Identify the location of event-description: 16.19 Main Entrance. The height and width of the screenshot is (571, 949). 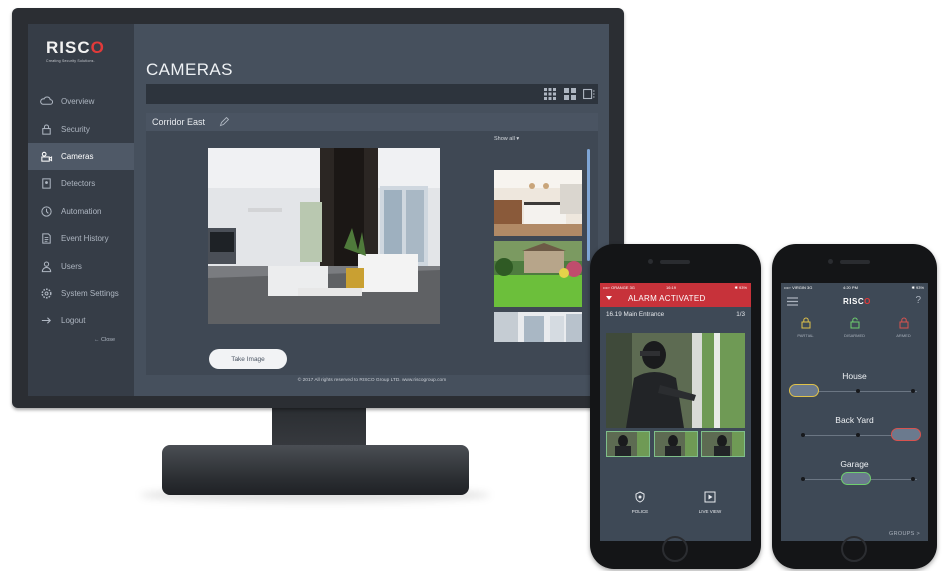
(635, 314).